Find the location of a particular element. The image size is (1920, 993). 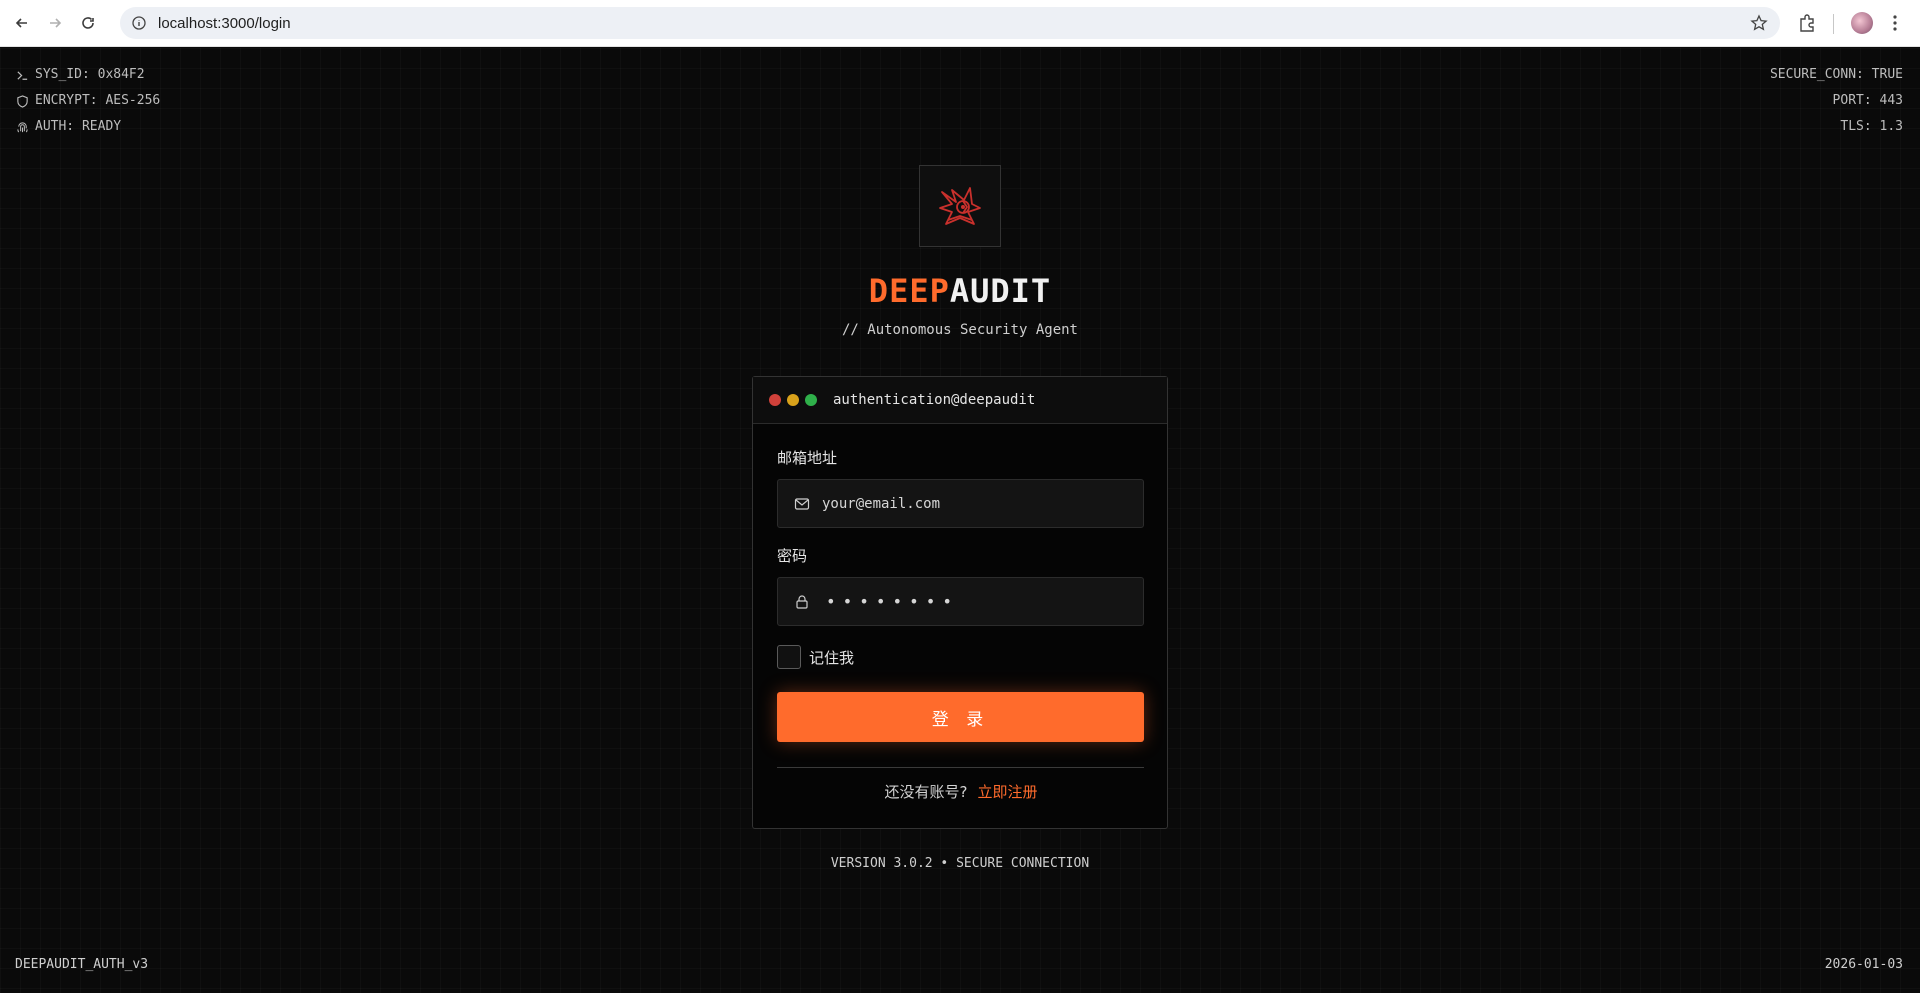

mail-icon is located at coordinates (802, 503).